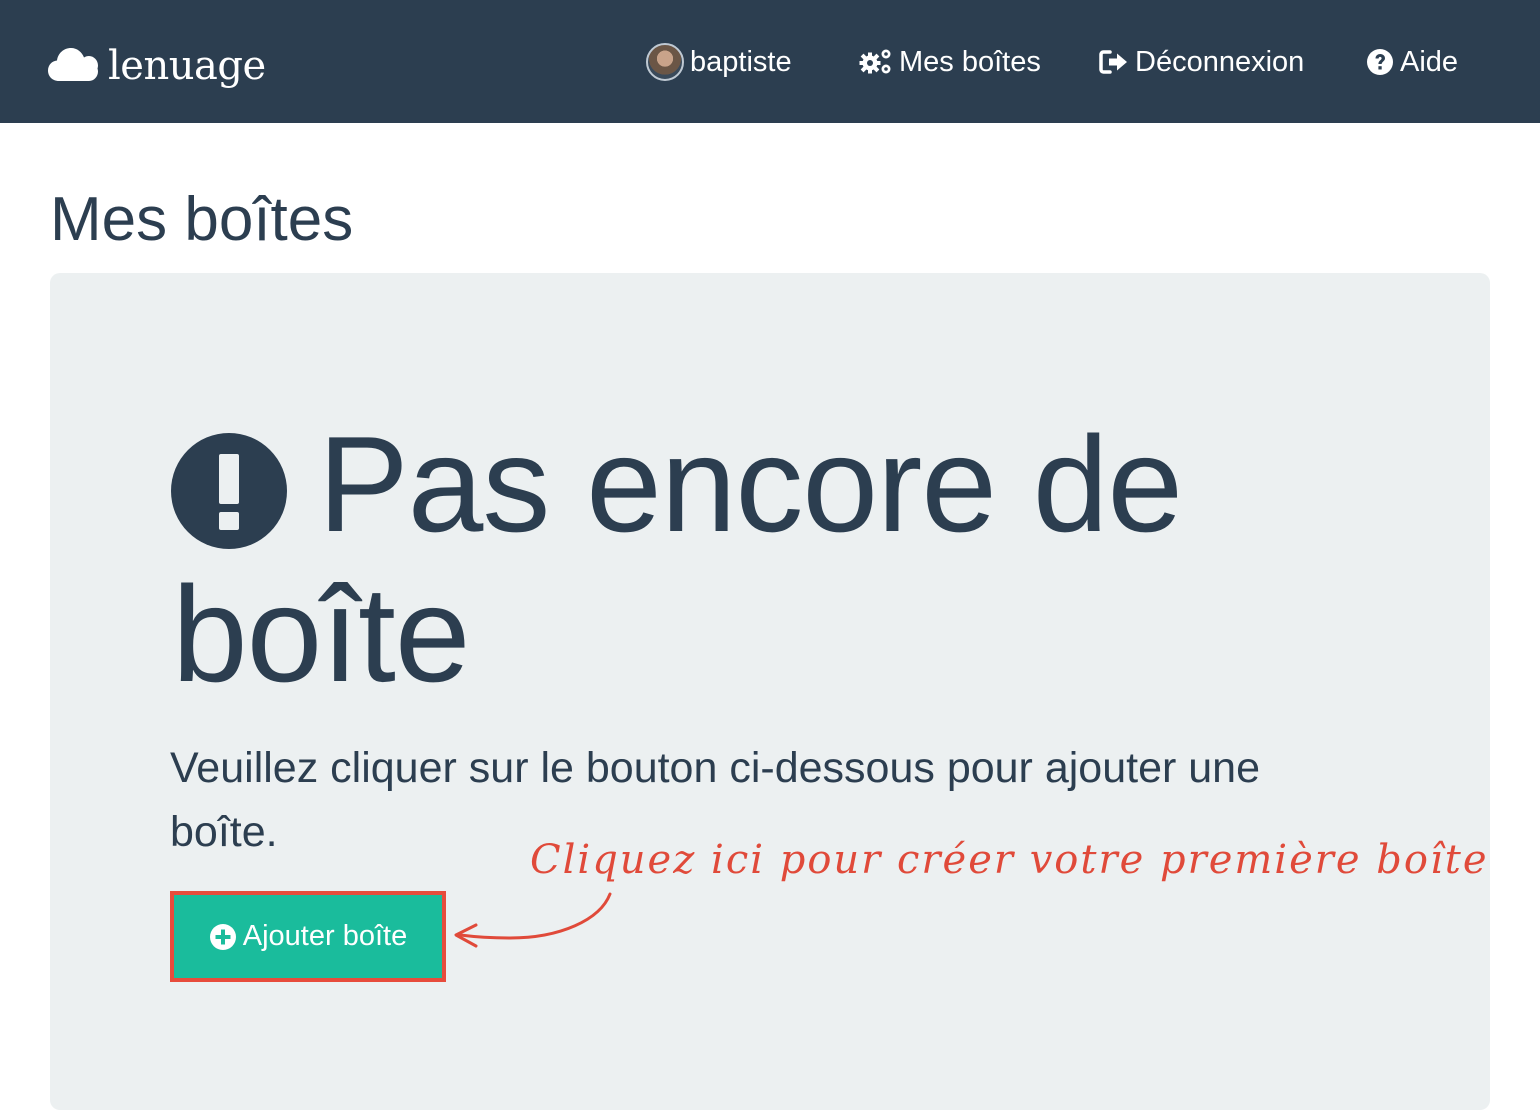 This screenshot has width=1540, height=1118. I want to click on empty-state-heading-line2: boîte, so click(321, 634).